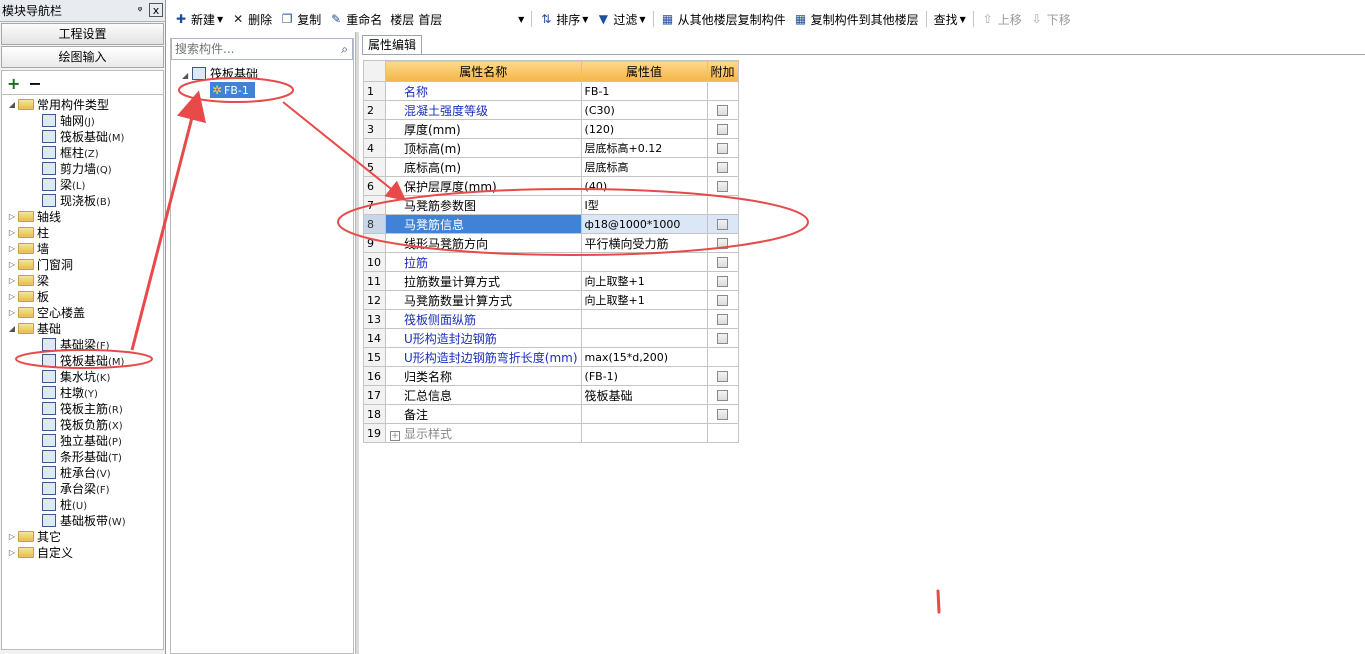 Image resolution: width=1365 pixels, height=654 pixels. Describe the element at coordinates (156, 10) in the screenshot. I see `close-icon: x` at that location.